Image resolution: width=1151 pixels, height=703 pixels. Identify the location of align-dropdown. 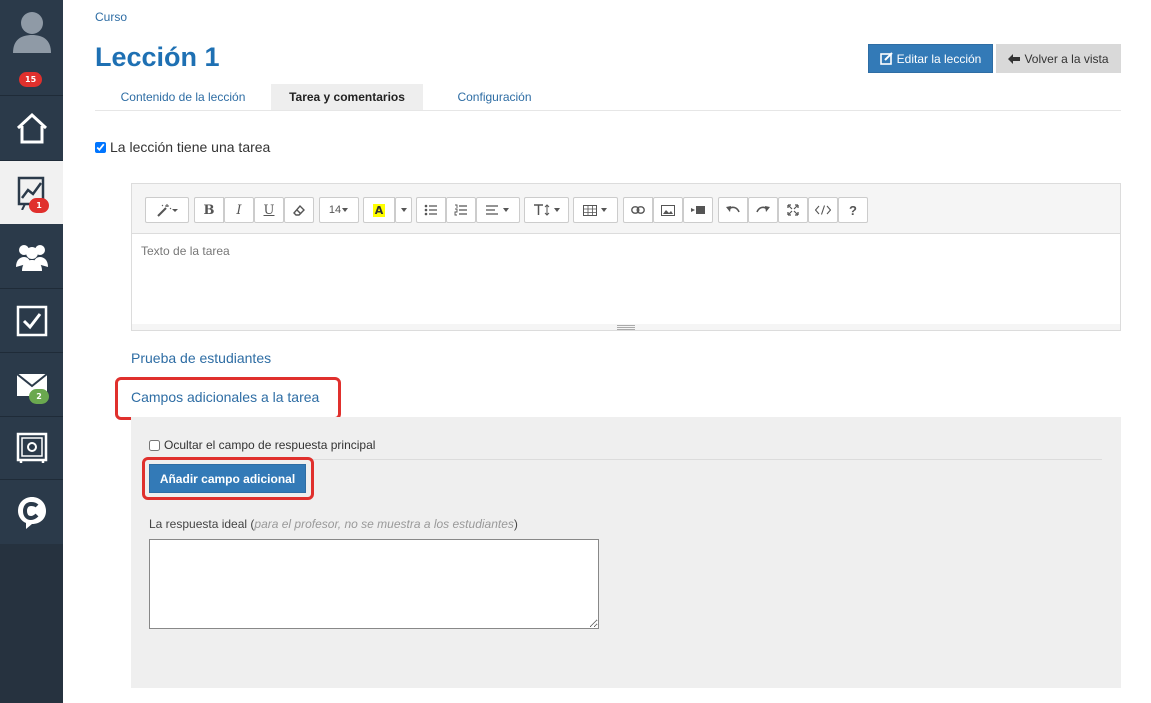
(498, 210).